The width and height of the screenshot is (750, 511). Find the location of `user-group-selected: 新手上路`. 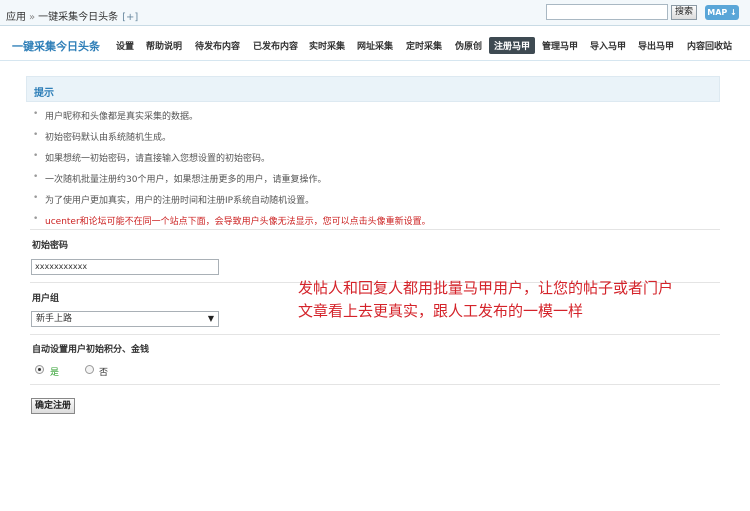

user-group-selected: 新手上路 is located at coordinates (54, 319).